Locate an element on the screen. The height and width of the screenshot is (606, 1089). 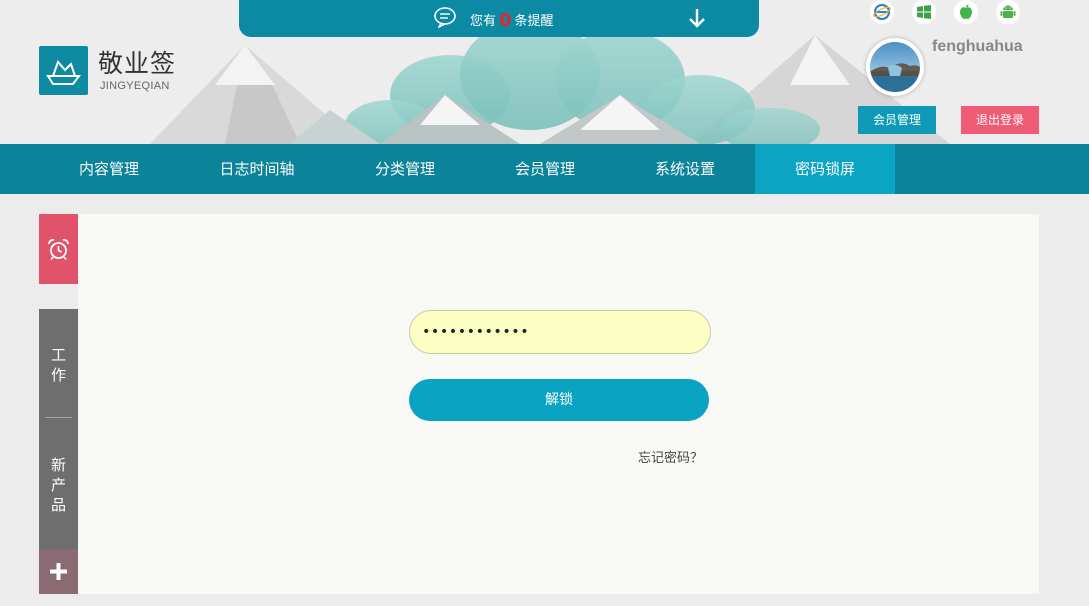
boat-logo-icon is located at coordinates (63, 72).